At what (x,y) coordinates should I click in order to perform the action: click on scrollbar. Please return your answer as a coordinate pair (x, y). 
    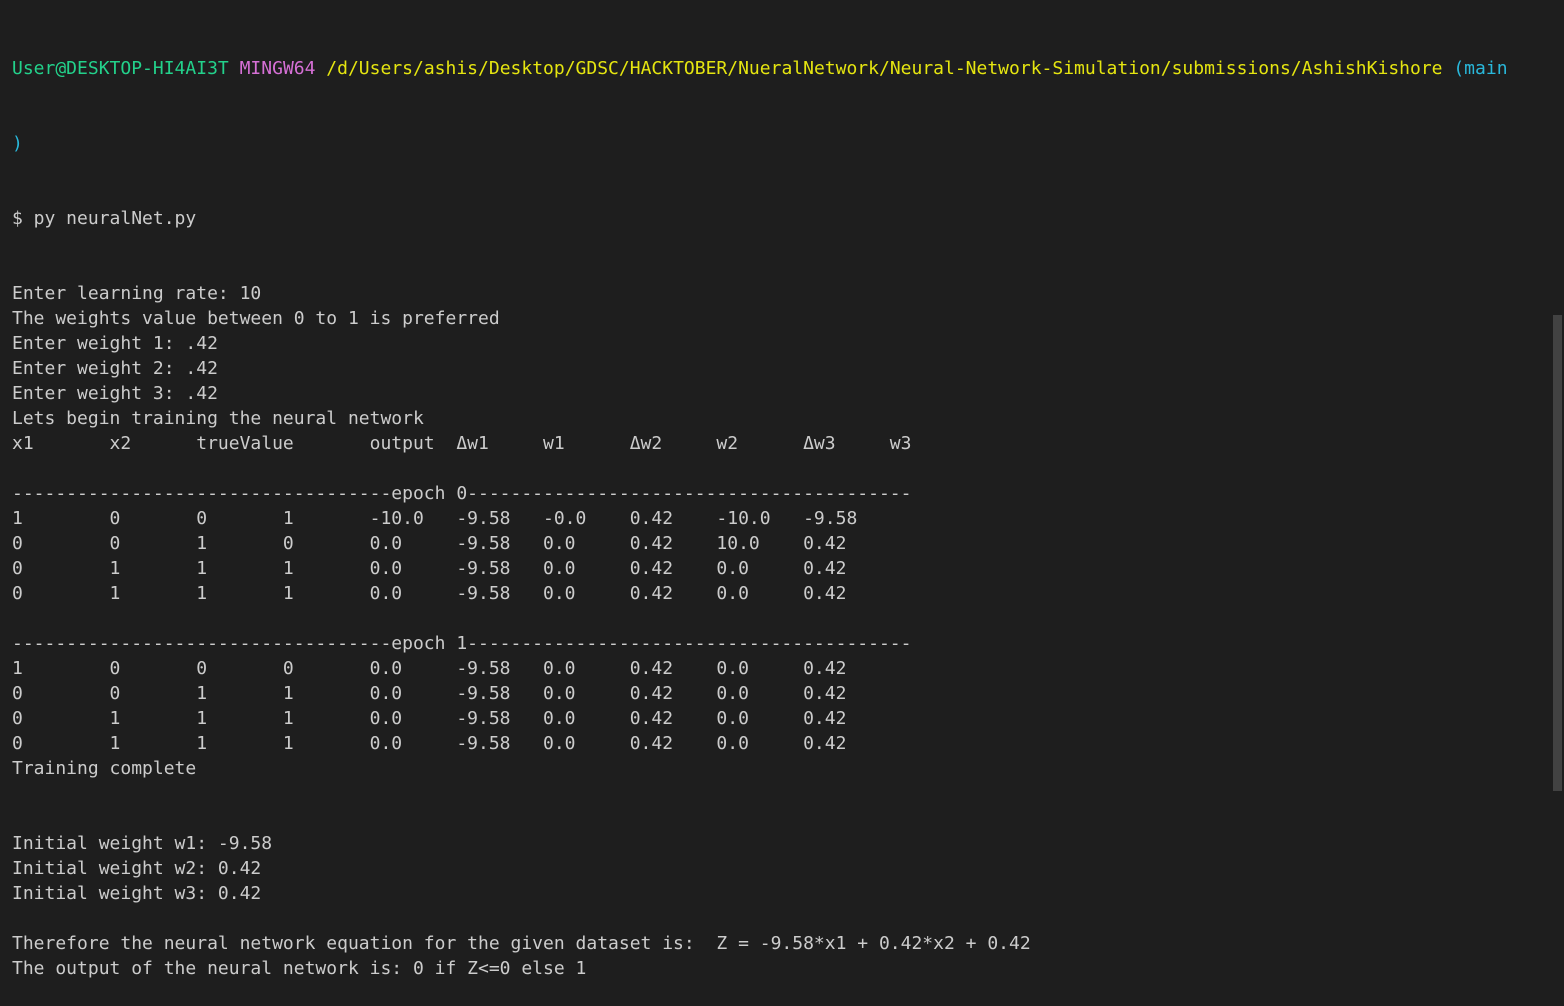
    Looking at the image, I should click on (1558, 395).